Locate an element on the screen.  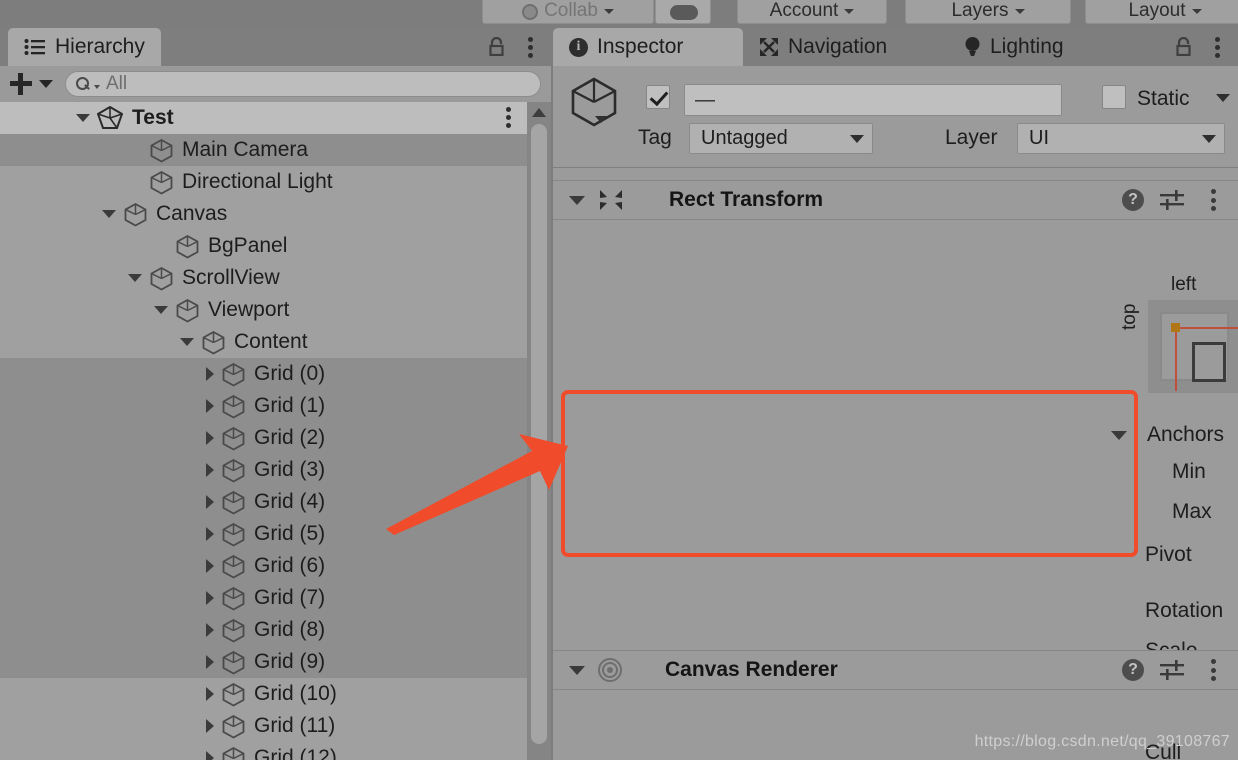
anchor-preset-button is located at coordinates (1193, 346).